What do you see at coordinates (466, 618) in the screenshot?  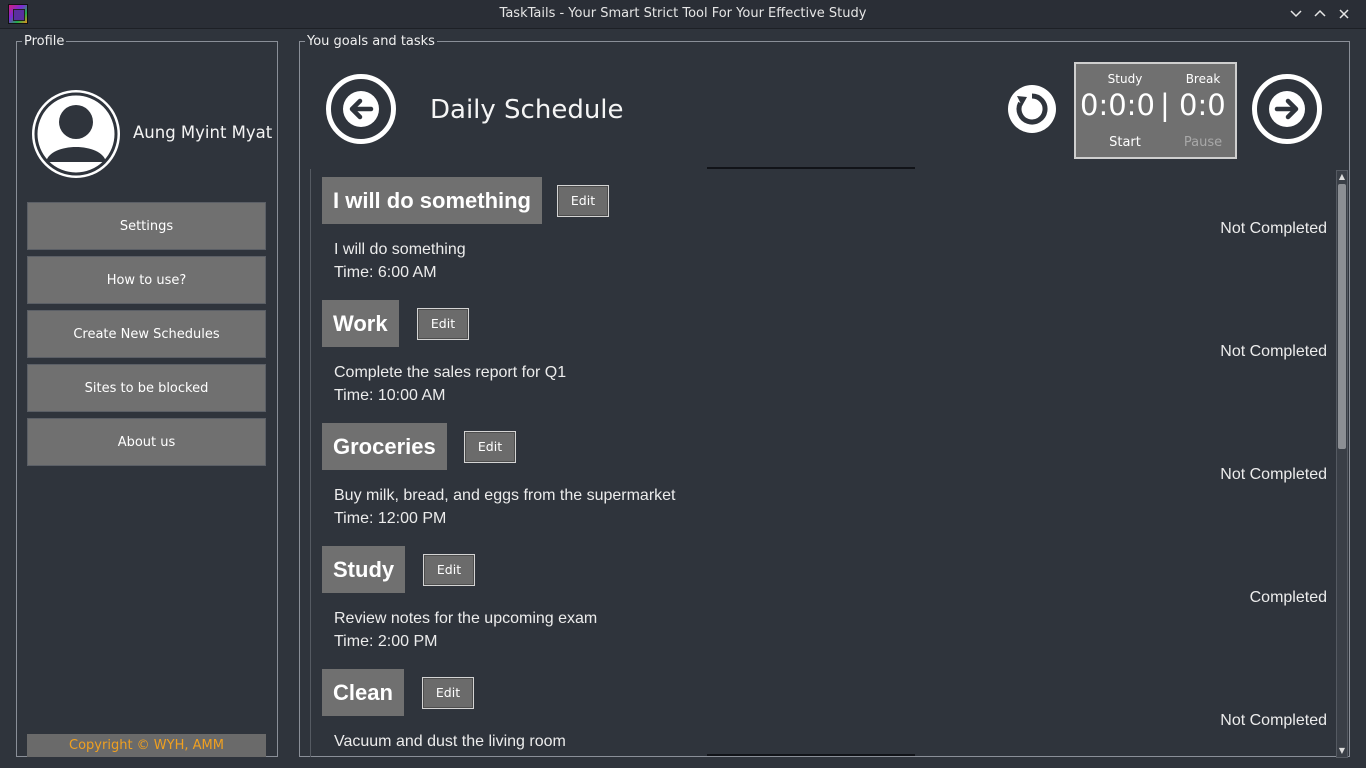 I see `task-description: Review notes for the upcoming exam` at bounding box center [466, 618].